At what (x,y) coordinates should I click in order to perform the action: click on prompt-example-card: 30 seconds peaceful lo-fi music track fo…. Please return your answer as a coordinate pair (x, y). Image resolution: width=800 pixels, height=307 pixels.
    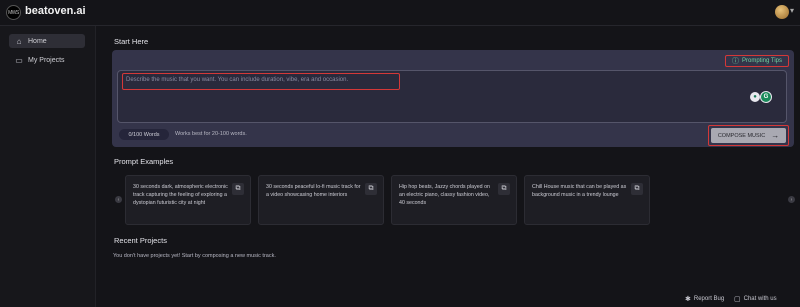
    Looking at the image, I should click on (321, 200).